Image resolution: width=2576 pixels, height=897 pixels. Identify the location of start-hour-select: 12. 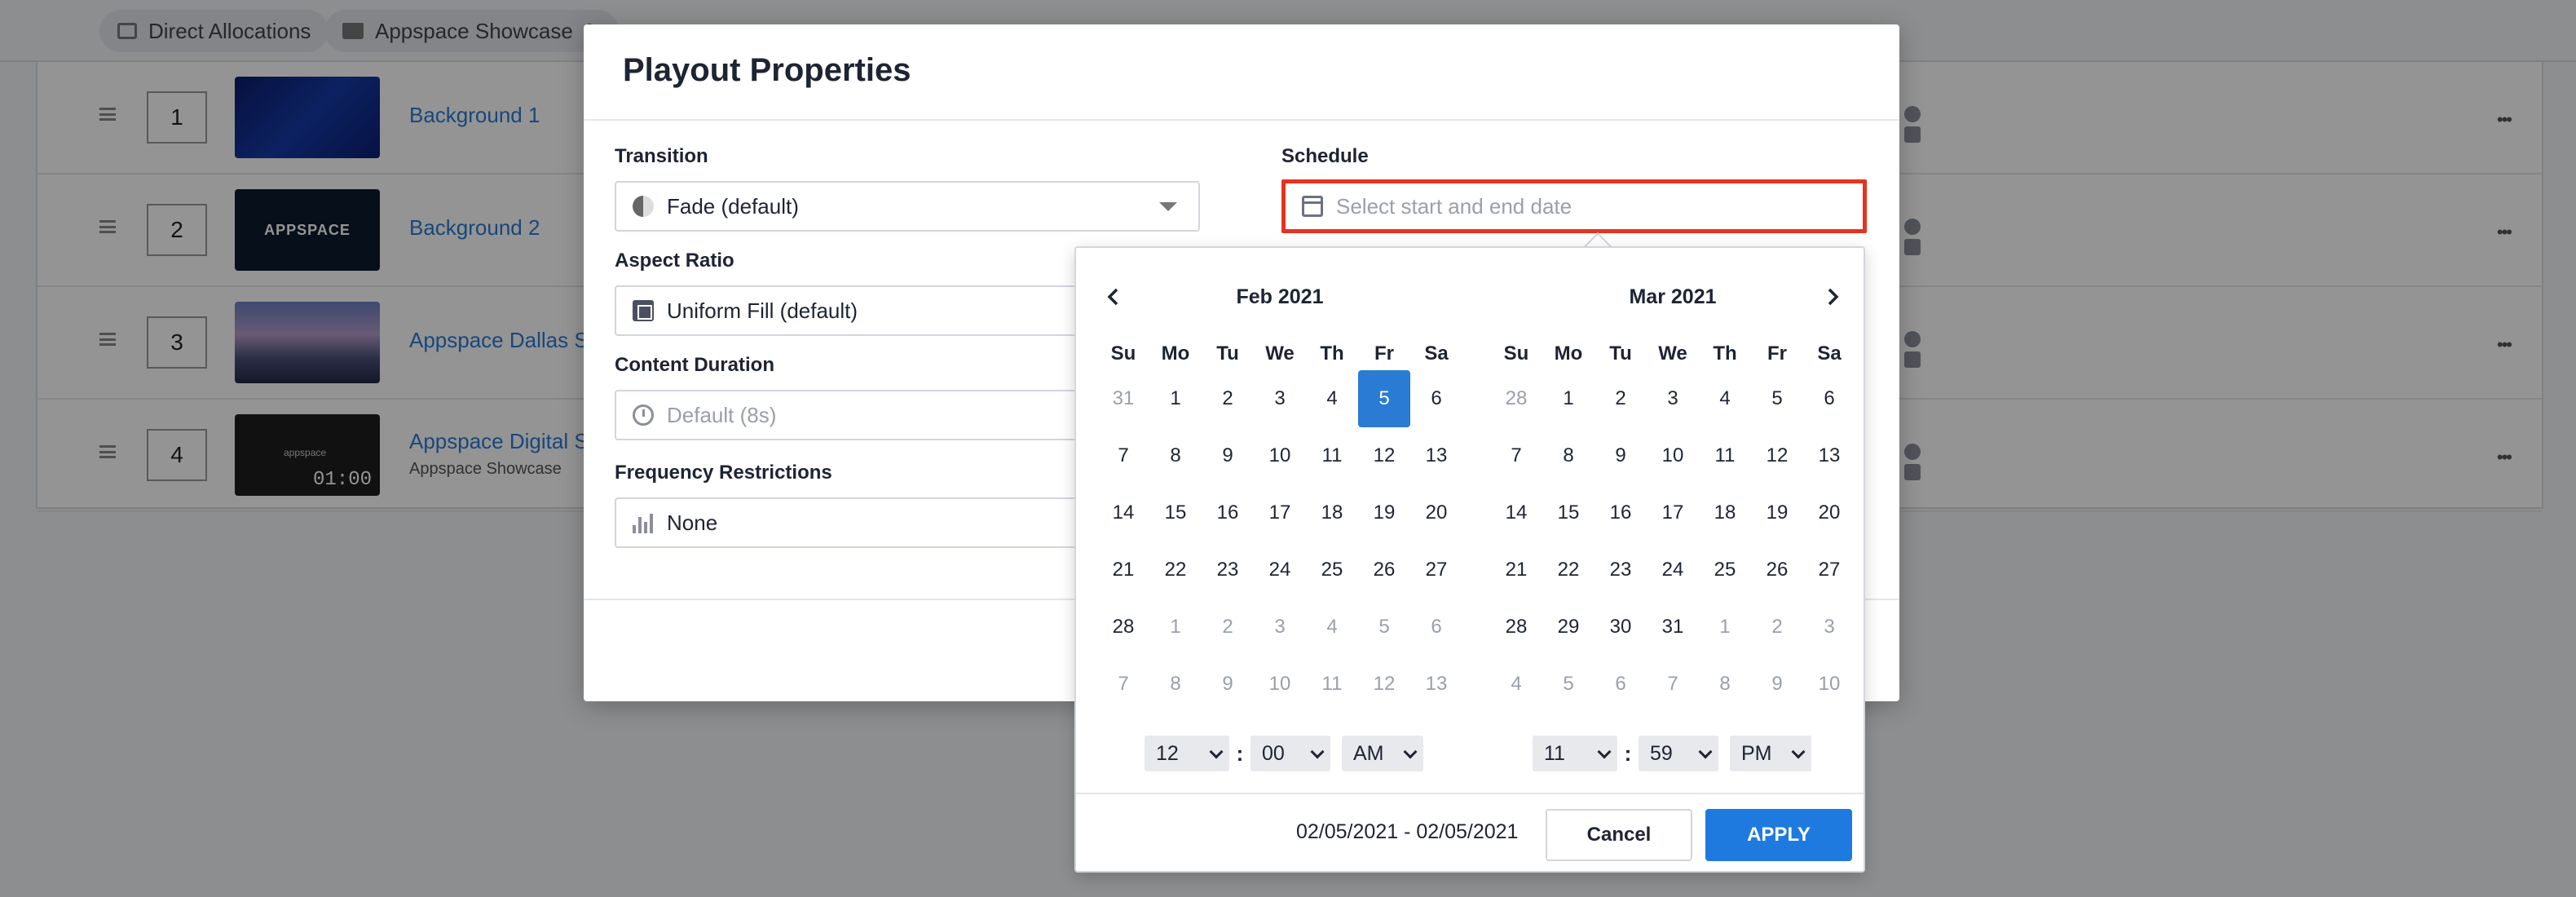
(1187, 753).